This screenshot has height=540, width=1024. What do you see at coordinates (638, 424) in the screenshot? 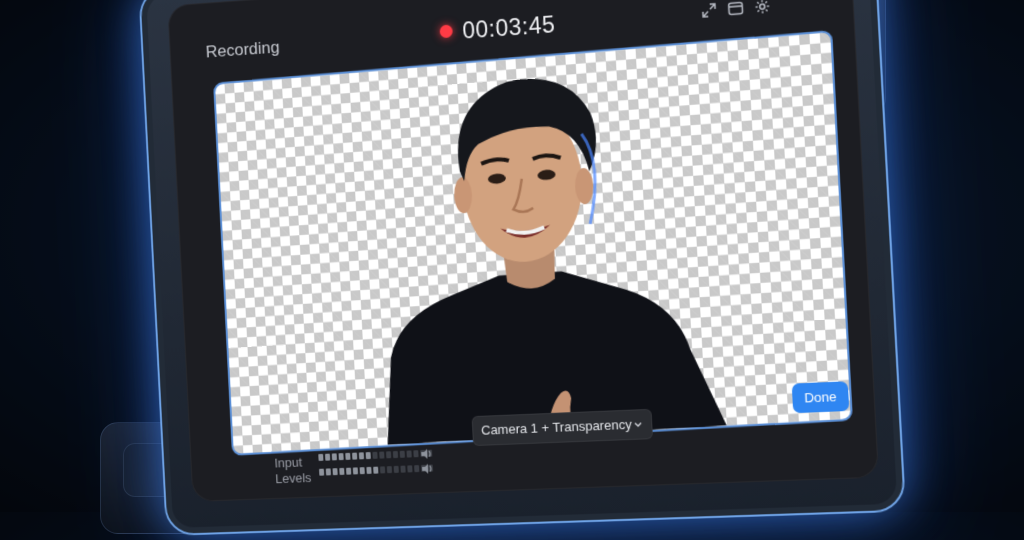
I see `chevron-down-icon` at bounding box center [638, 424].